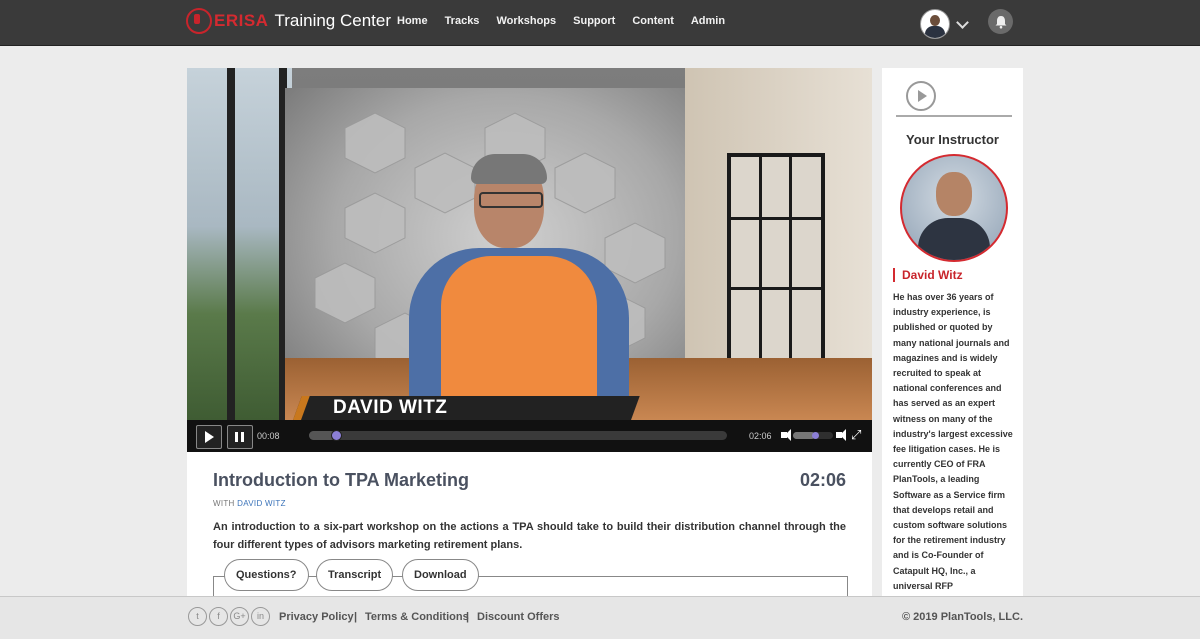 This screenshot has width=1200, height=639. I want to click on notification-bell-icon, so click(1000, 21).